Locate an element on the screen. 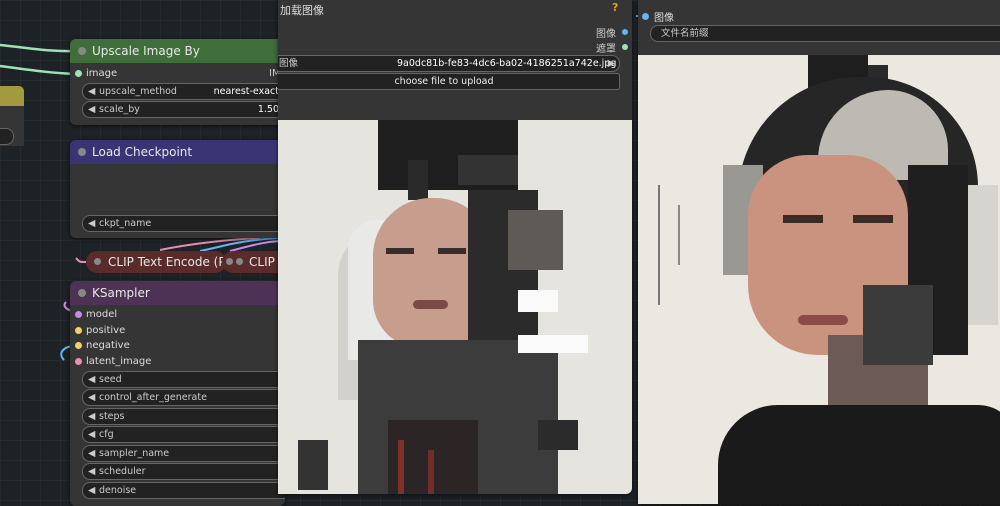  seed-widget: ◀ seed is located at coordinates (183, 379).